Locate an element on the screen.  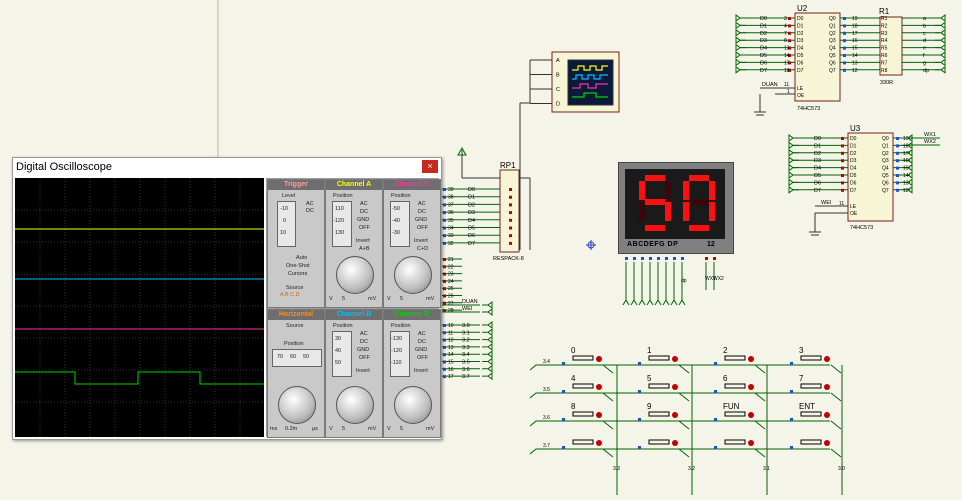
u2-pin-number: 14 is located at coordinates (787, 56).